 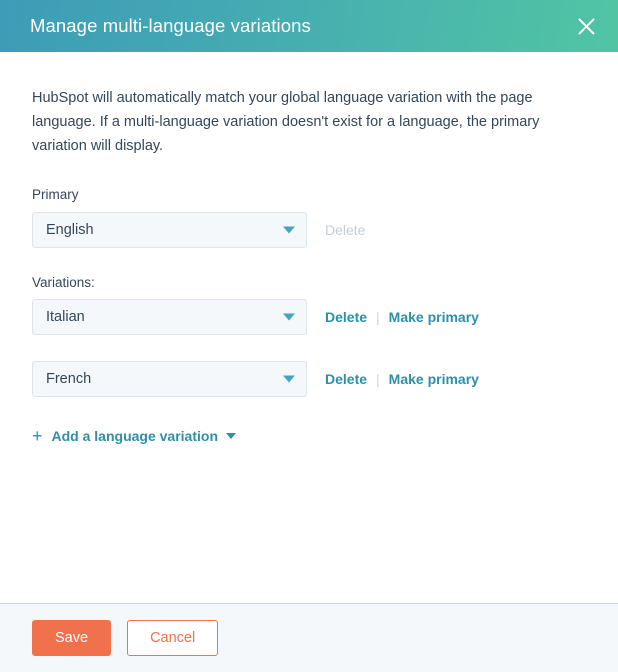 I want to click on plus-icon: +, so click(x=37, y=436).